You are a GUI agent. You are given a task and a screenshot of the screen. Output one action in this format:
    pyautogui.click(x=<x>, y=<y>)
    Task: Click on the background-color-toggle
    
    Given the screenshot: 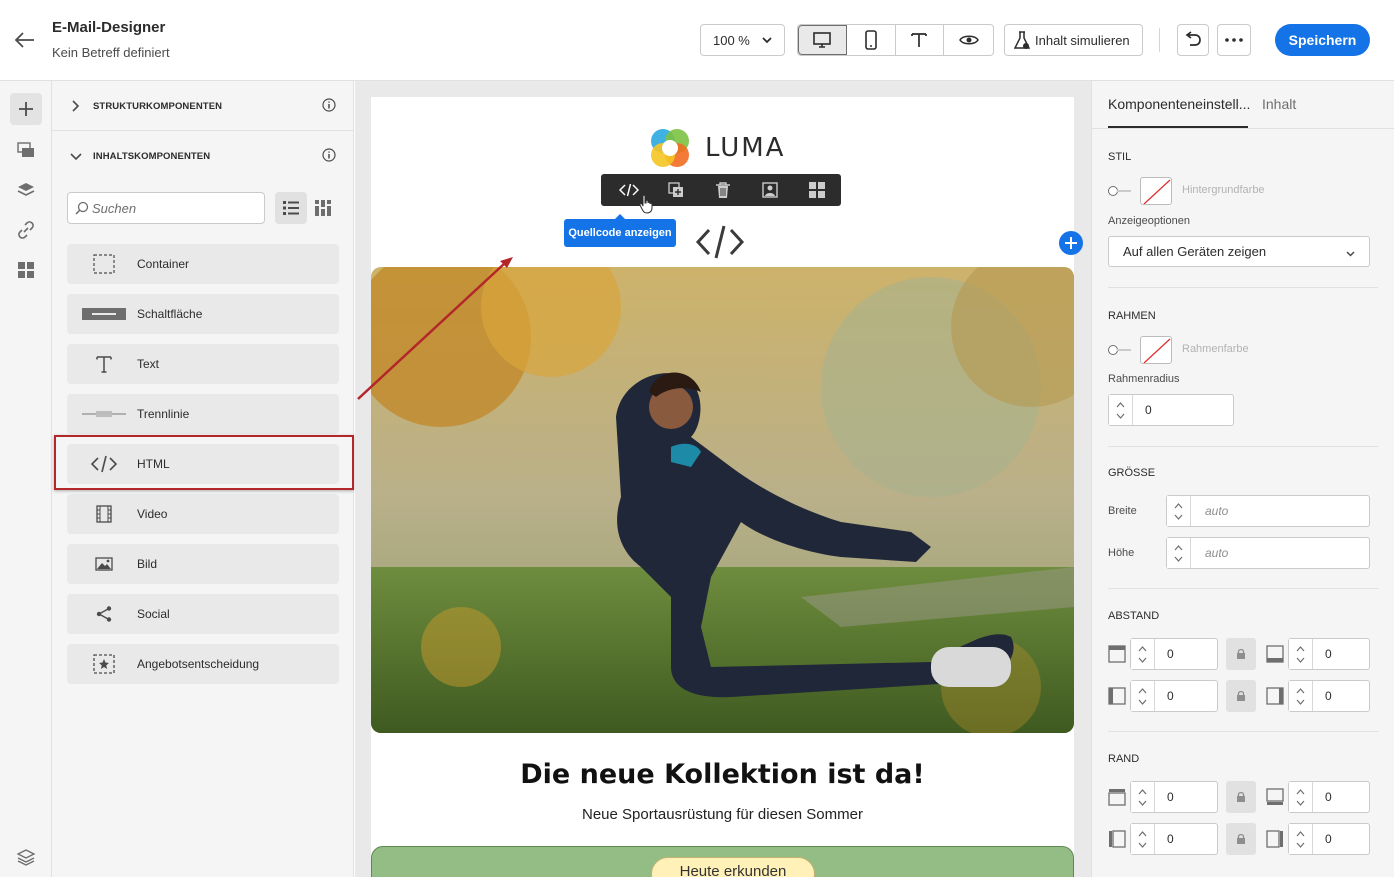 What is the action you would take?
    pyautogui.click(x=1120, y=191)
    